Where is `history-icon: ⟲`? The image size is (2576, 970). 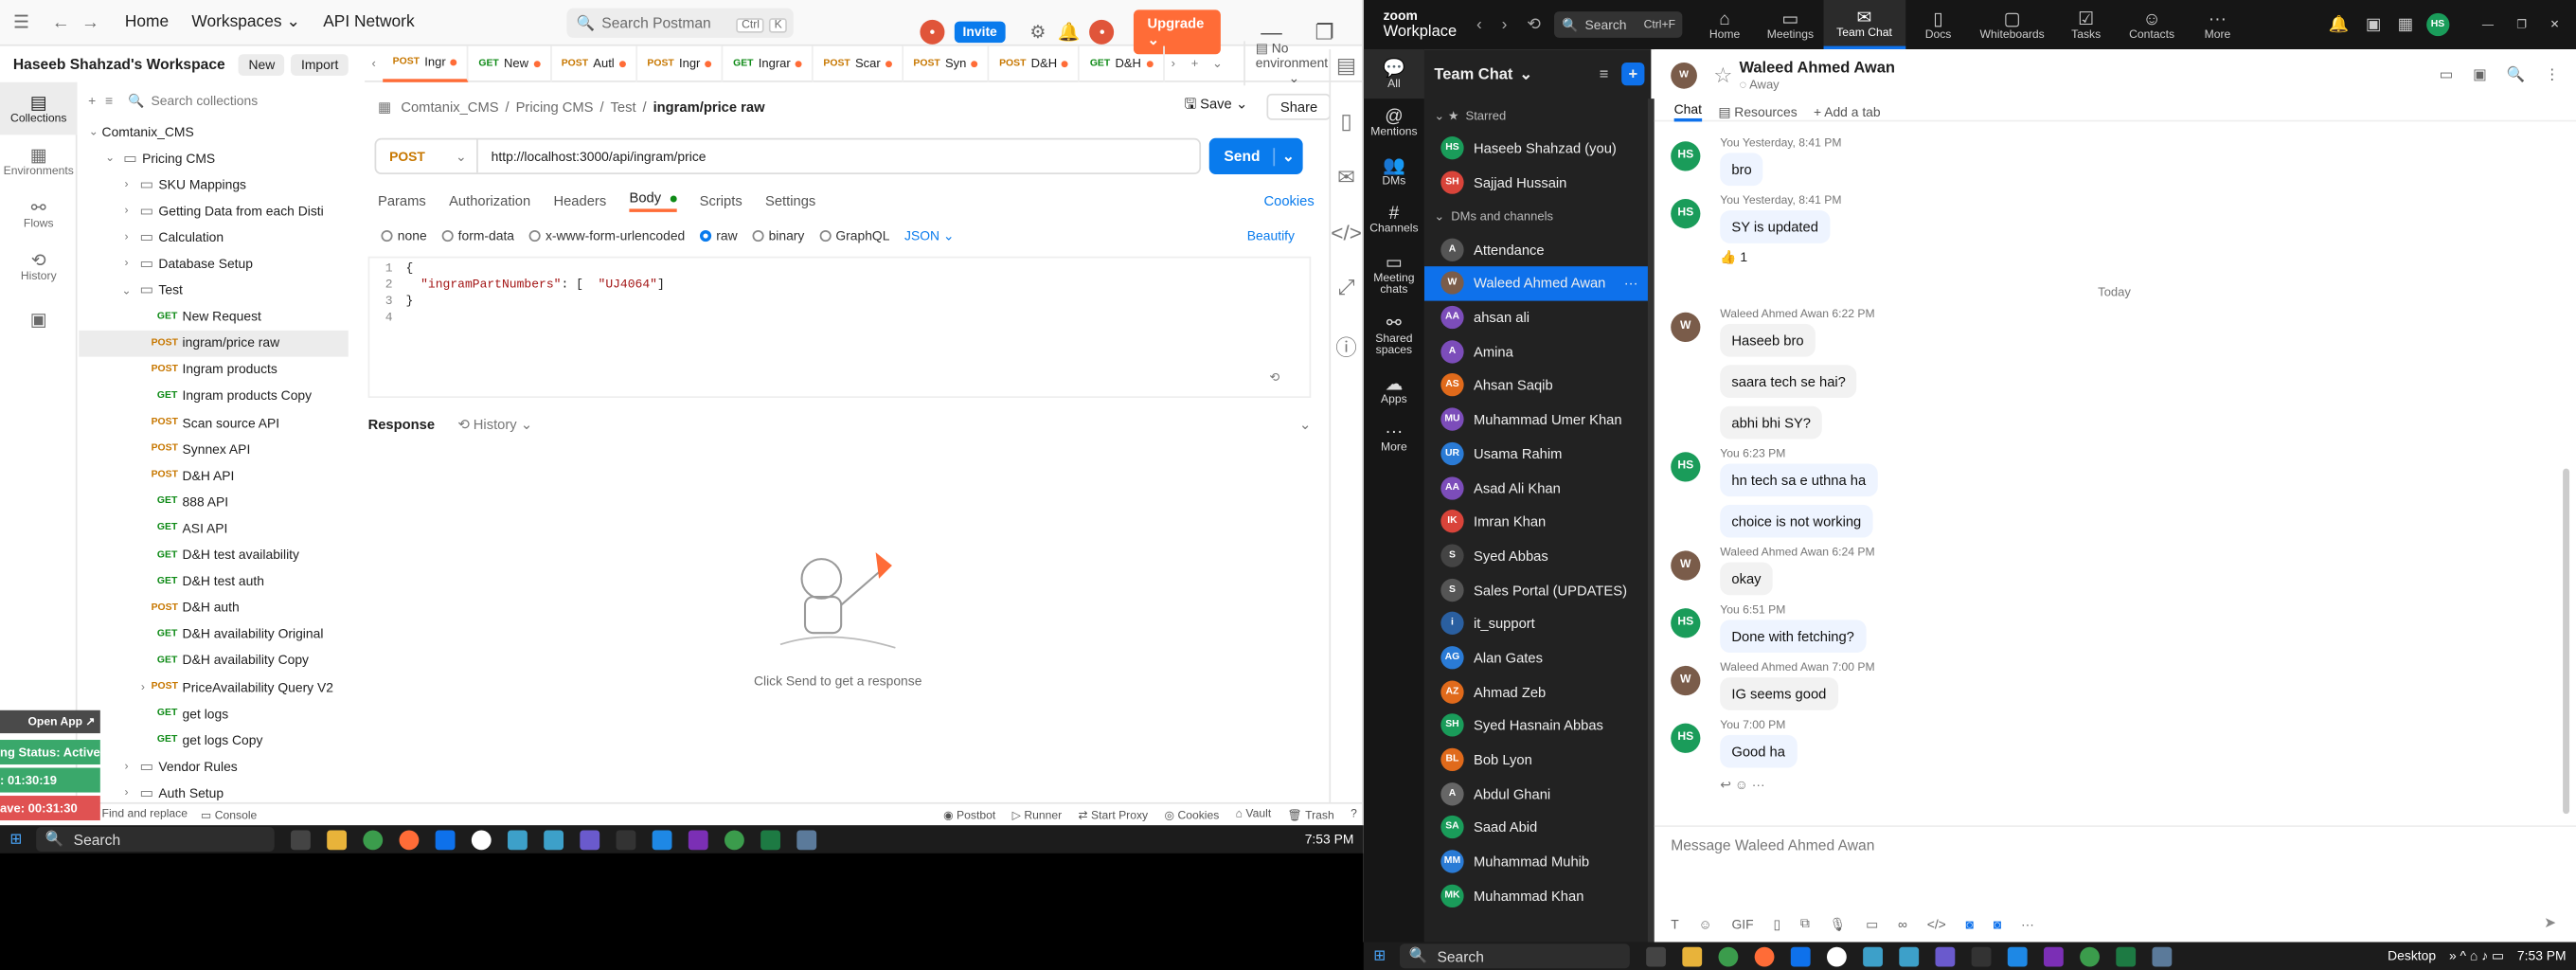 history-icon: ⟲ is located at coordinates (1274, 378).